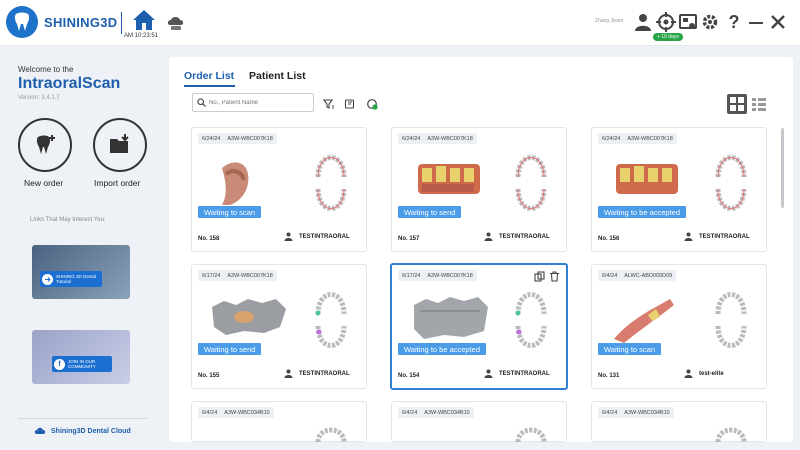  What do you see at coordinates (22, 22) in the screenshot?
I see `tooth-logo-icon` at bounding box center [22, 22].